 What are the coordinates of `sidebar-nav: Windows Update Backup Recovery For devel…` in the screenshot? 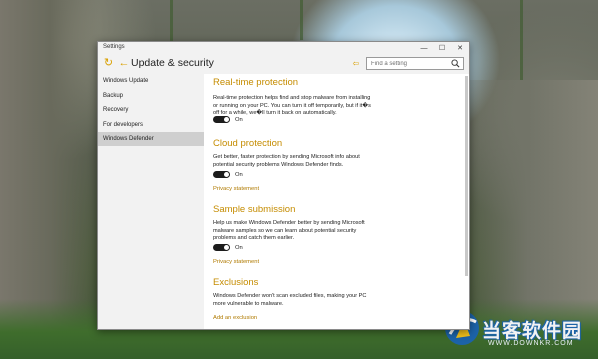 It's located at (151, 201).